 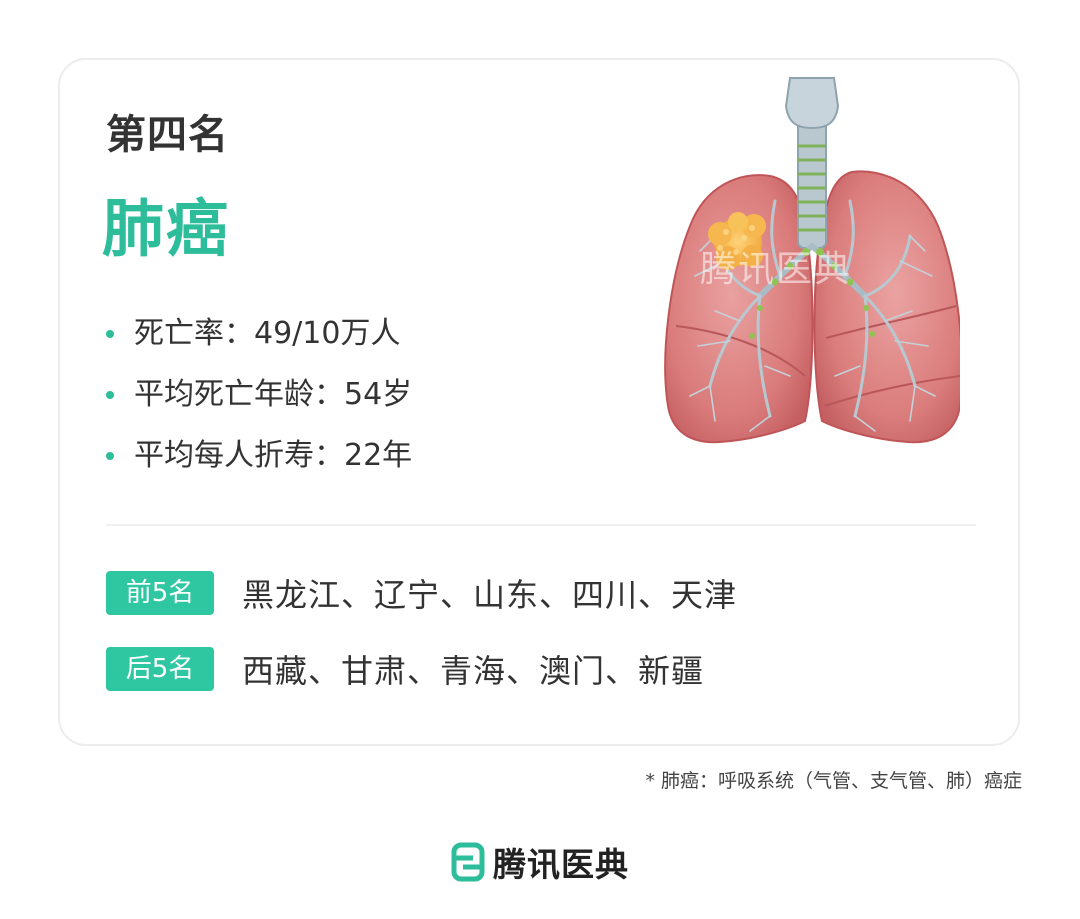 I want to click on brand-footer: 腾讯医典, so click(x=540, y=862).